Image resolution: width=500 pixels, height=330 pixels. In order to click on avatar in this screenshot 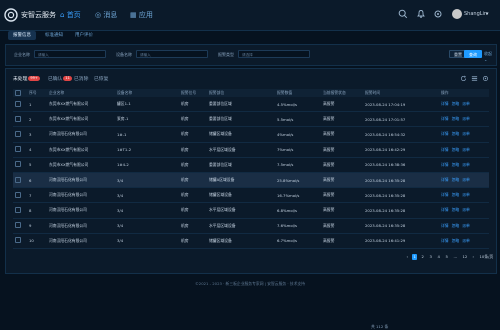, I will do `click(457, 14)`.